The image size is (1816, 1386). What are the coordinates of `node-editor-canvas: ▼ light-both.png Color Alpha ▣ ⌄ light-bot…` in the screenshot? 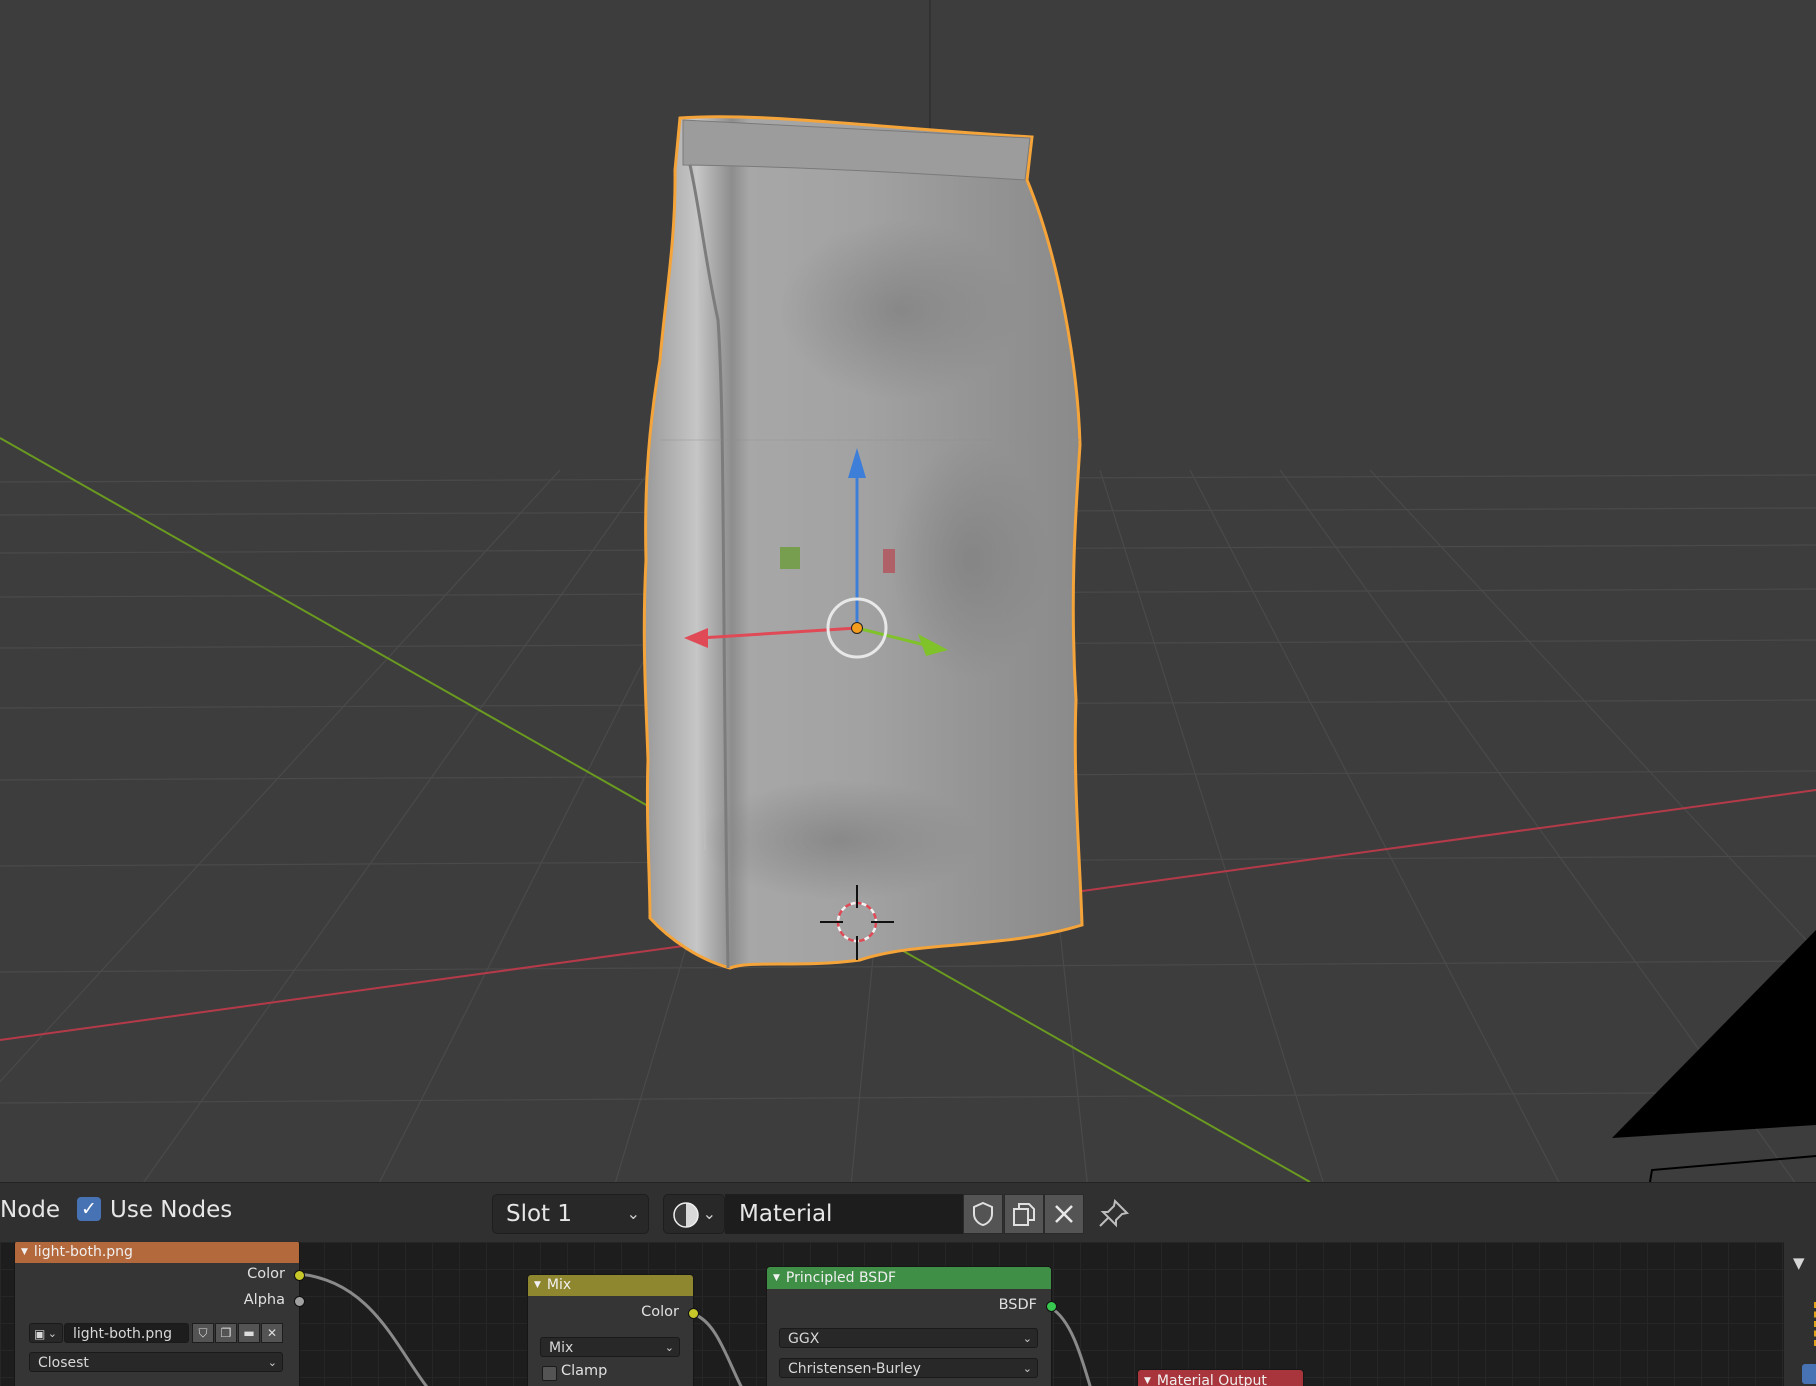 It's located at (892, 1314).